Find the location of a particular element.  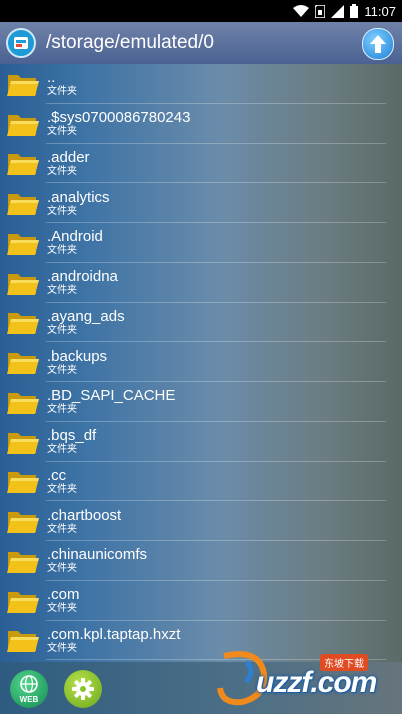

file-list-item: .ayang_ads 文件夹 is located at coordinates (201, 323).